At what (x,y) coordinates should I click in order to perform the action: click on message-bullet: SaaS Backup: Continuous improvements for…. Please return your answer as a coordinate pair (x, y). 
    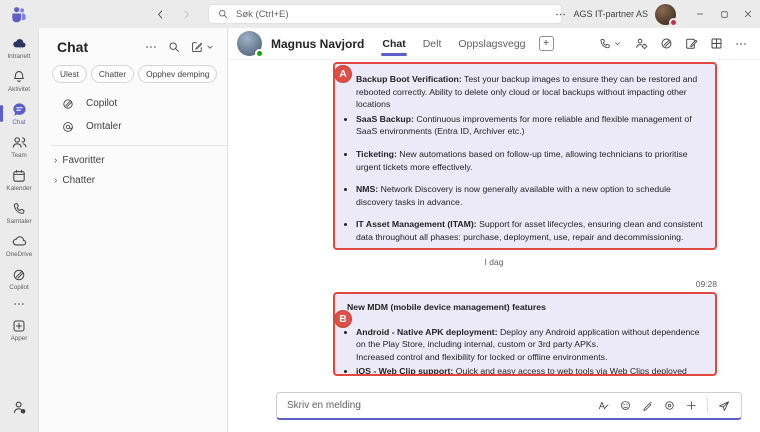
    Looking at the image, I should click on (531, 125).